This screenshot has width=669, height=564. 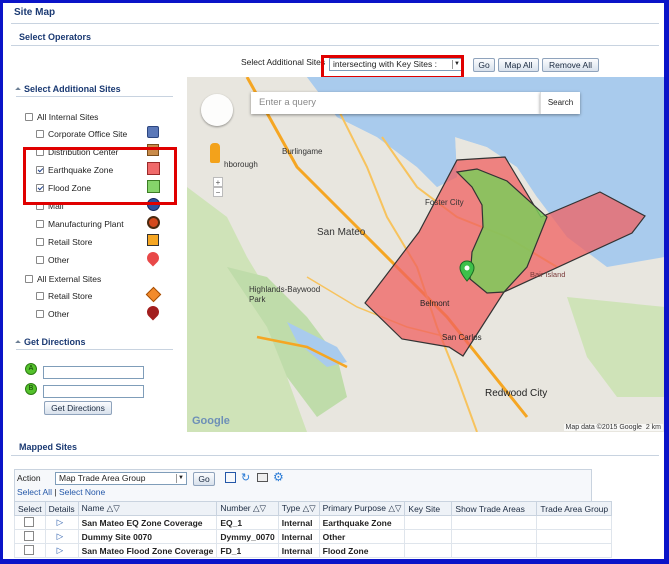 What do you see at coordinates (153, 312) in the screenshot?
I see `dark-red-pin-icon` at bounding box center [153, 312].